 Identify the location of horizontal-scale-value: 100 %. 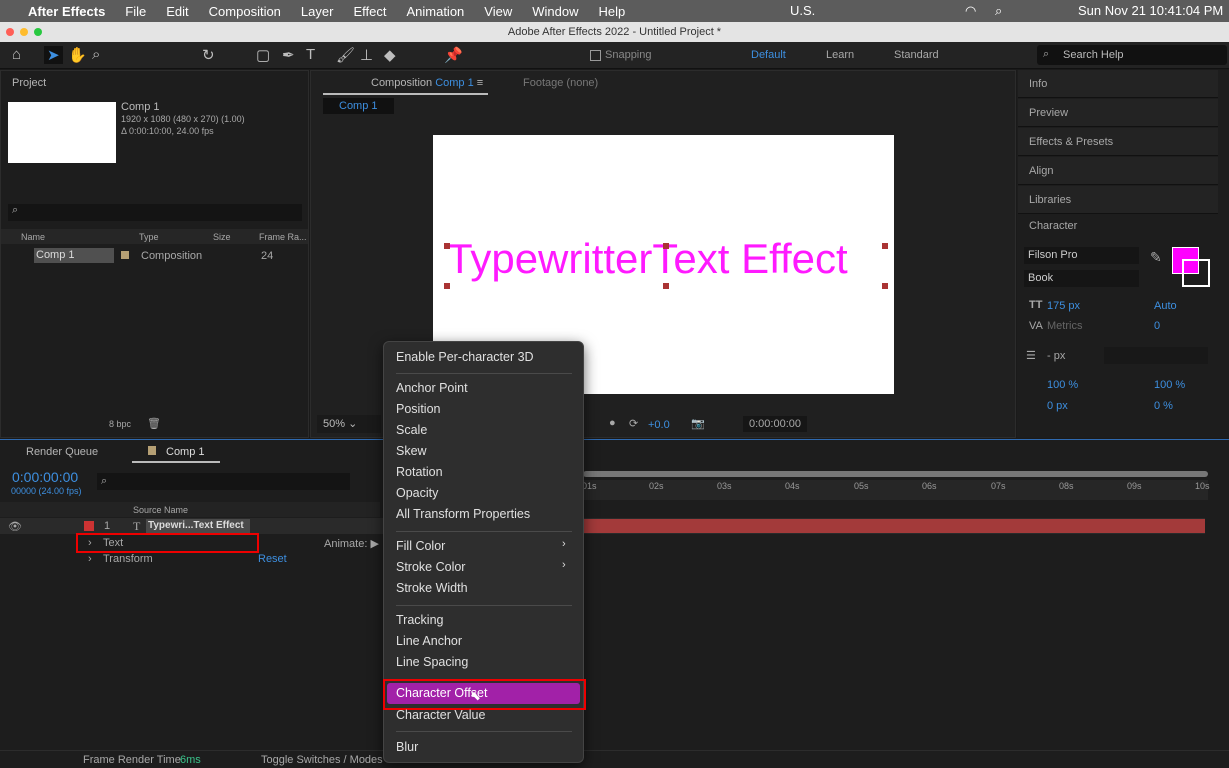
(1169, 385).